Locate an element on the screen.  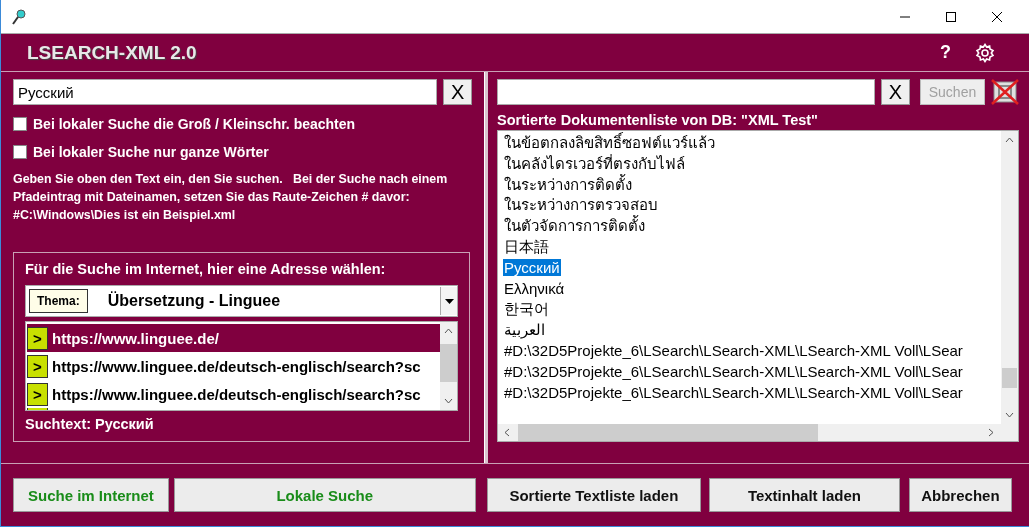
close-icon is located at coordinates (997, 16).